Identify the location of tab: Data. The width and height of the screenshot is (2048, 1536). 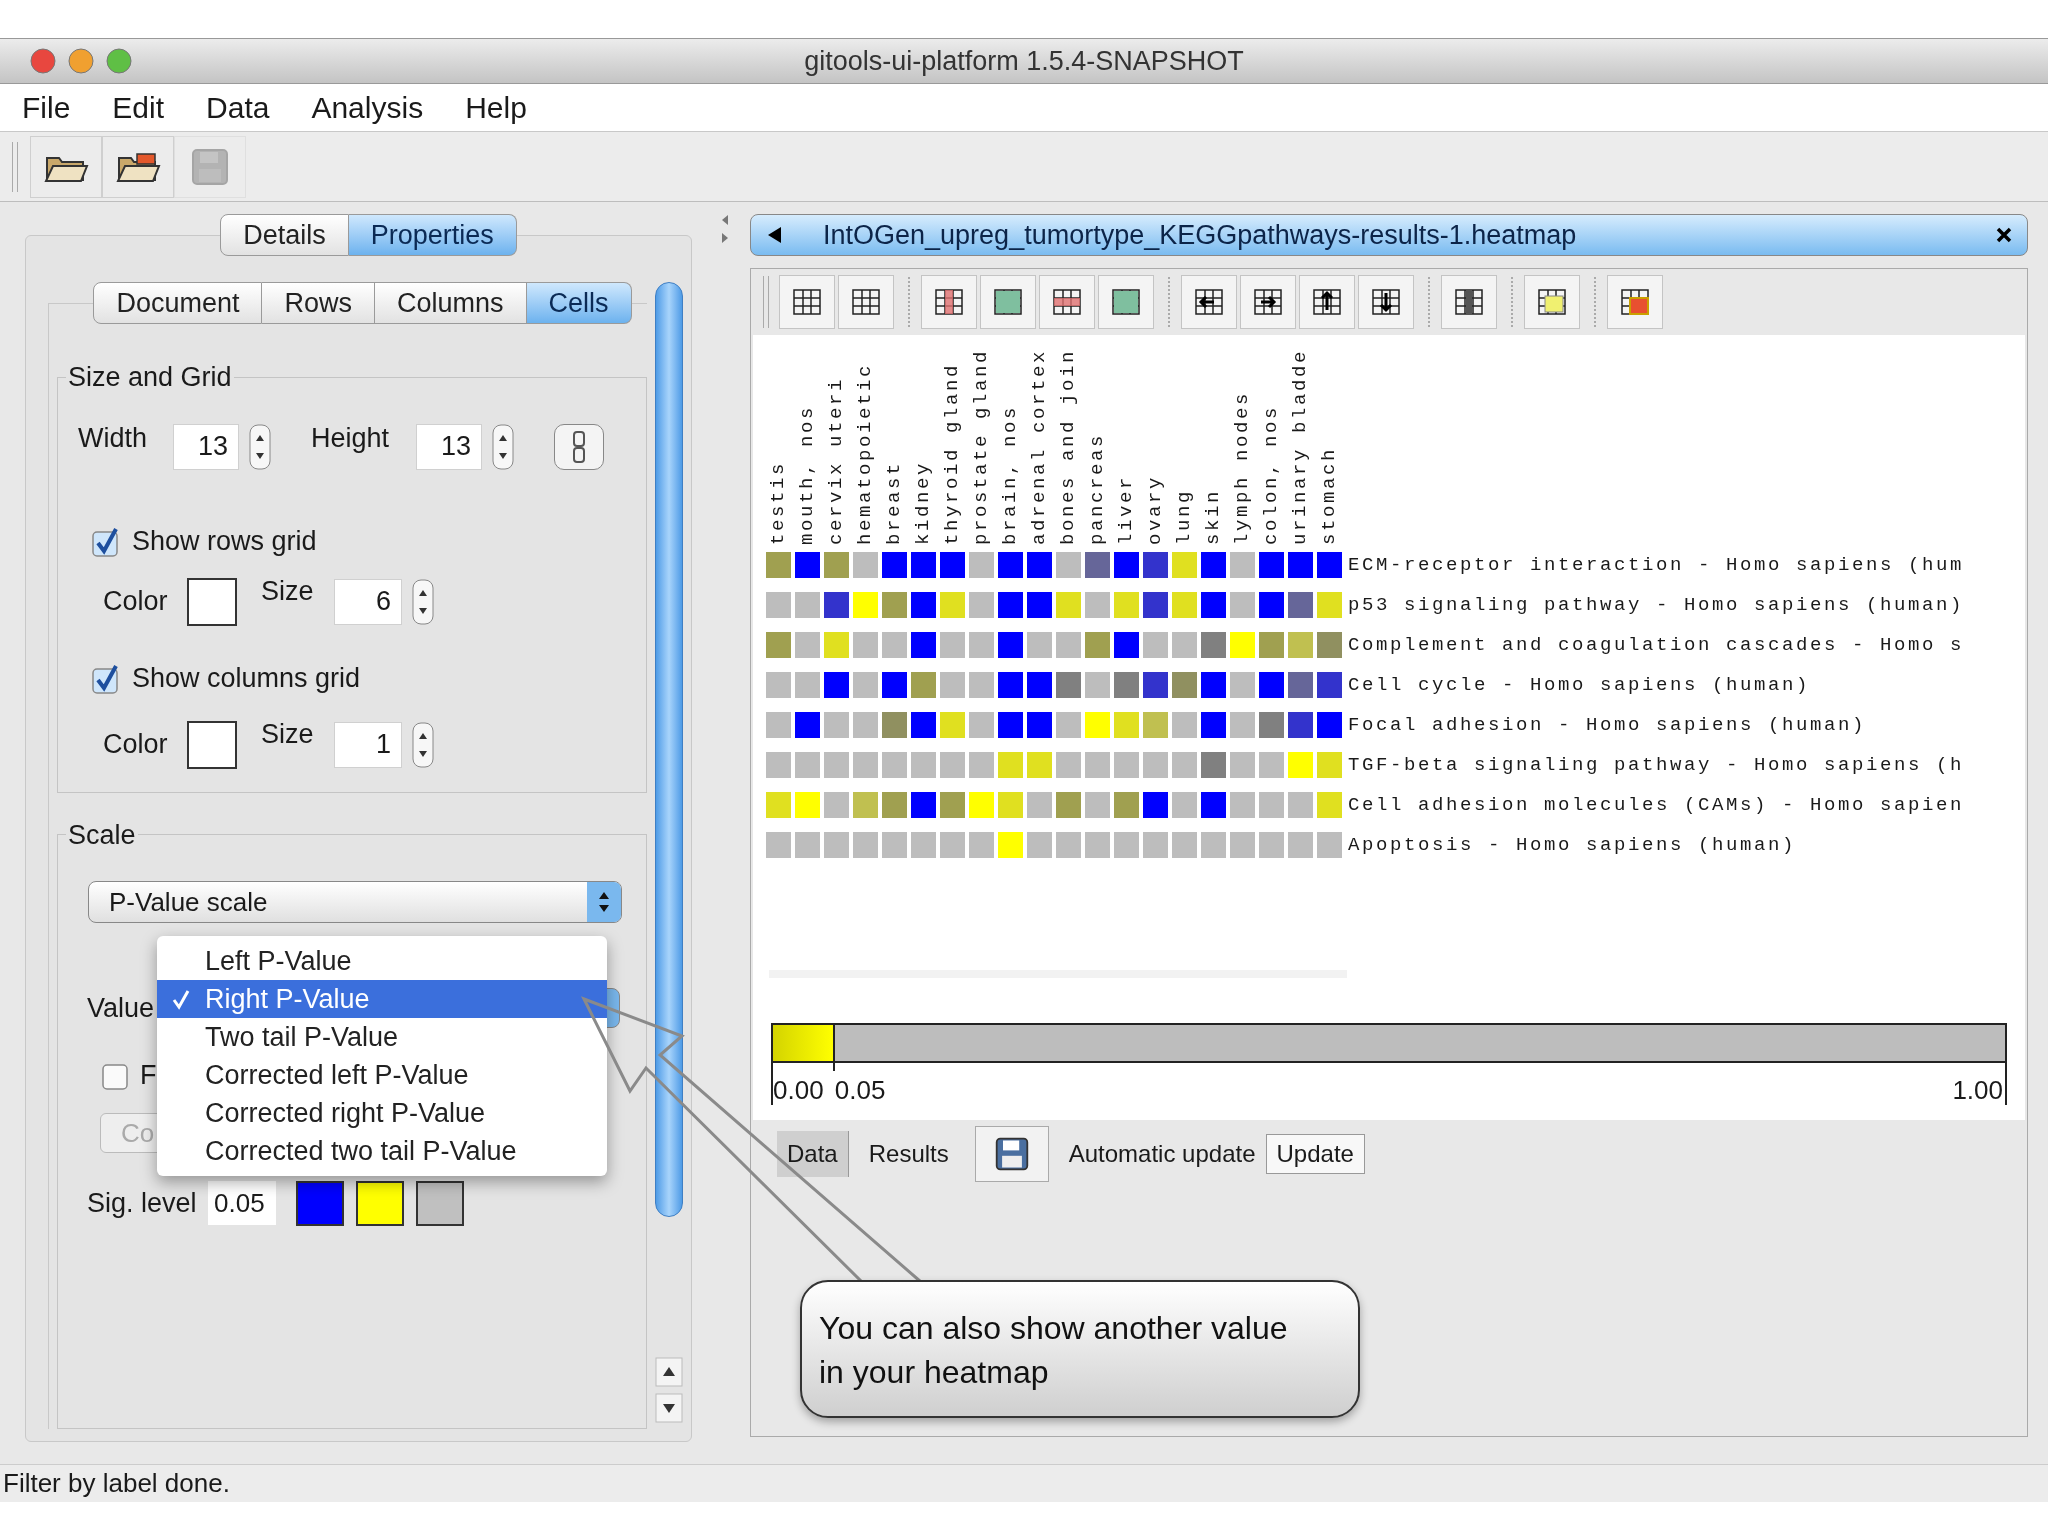
(813, 1154).